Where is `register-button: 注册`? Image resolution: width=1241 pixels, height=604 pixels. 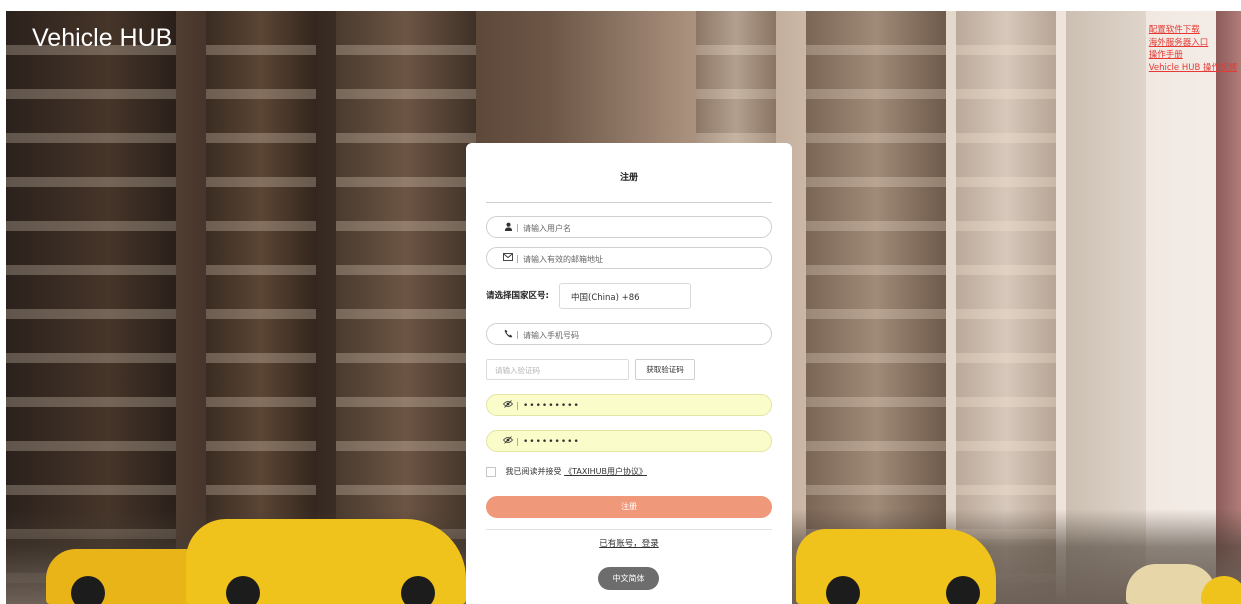
register-button: 注册 is located at coordinates (629, 507).